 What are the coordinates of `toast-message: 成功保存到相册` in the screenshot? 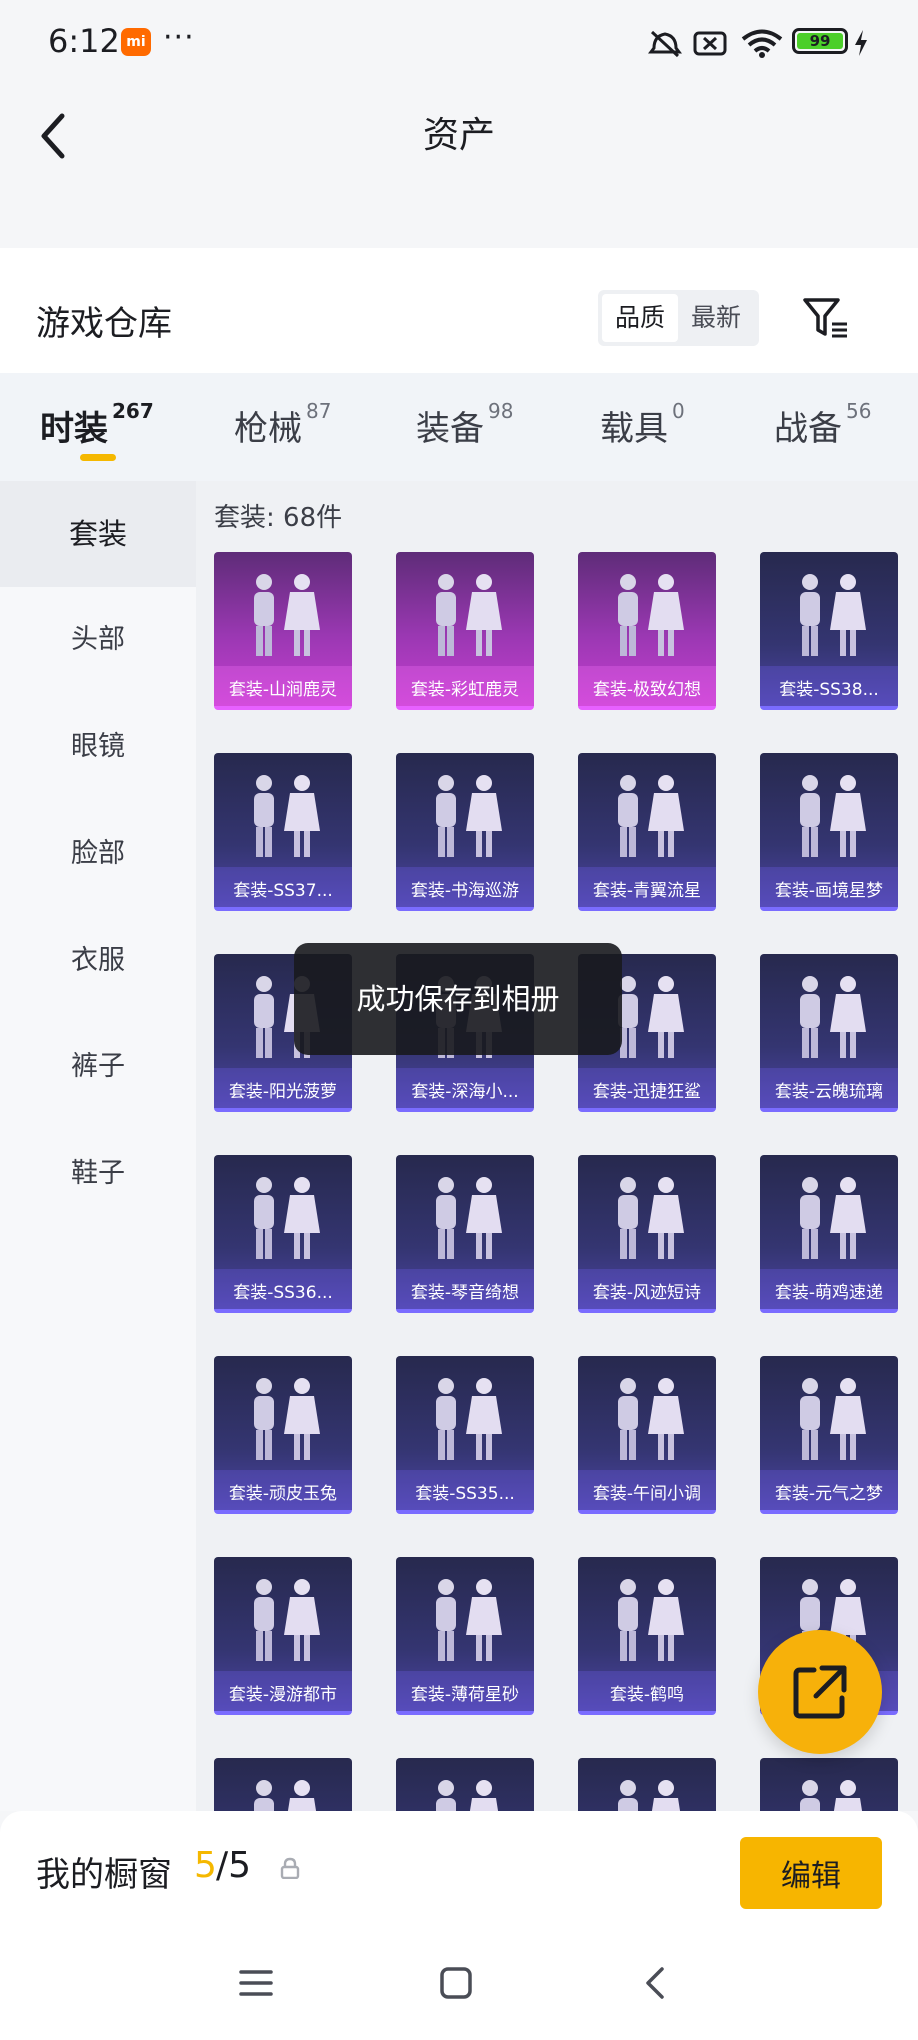 It's located at (458, 999).